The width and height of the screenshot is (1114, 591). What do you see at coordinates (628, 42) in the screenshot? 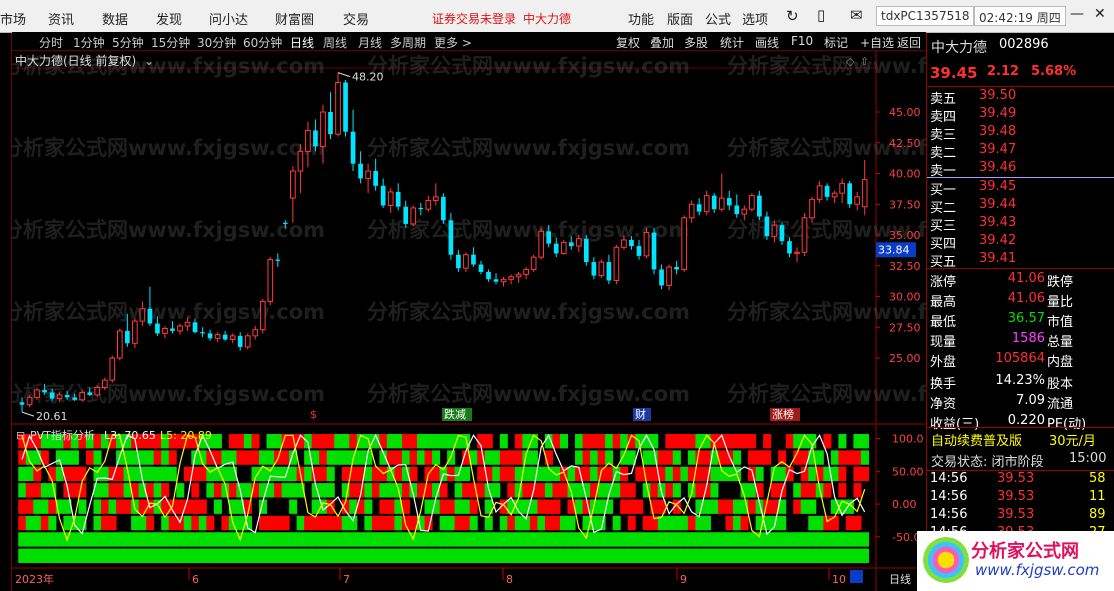
I see `btn-adjust: 复权` at bounding box center [628, 42].